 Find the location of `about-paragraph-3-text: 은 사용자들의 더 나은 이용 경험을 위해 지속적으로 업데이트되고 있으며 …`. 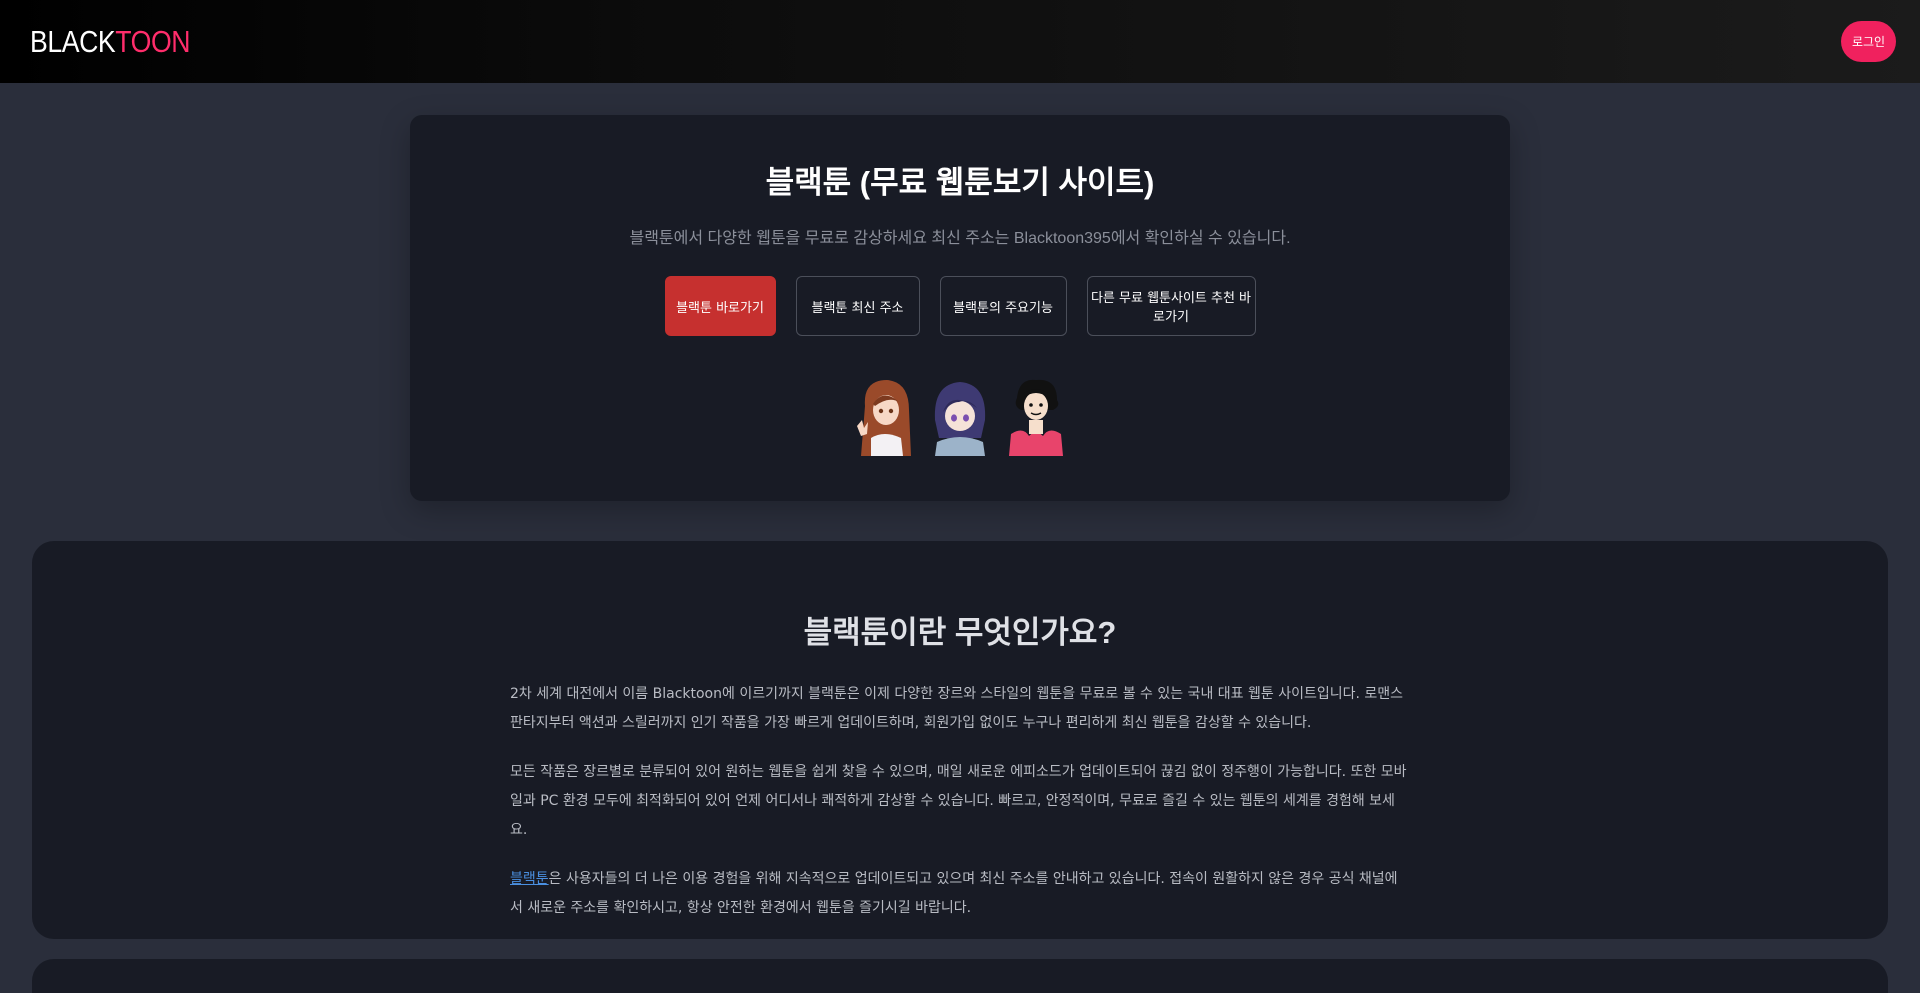

about-paragraph-3-text: 은 사용자들의 더 나은 이용 경험을 위해 지속적으로 업데이트되고 있으며 … is located at coordinates (954, 893).